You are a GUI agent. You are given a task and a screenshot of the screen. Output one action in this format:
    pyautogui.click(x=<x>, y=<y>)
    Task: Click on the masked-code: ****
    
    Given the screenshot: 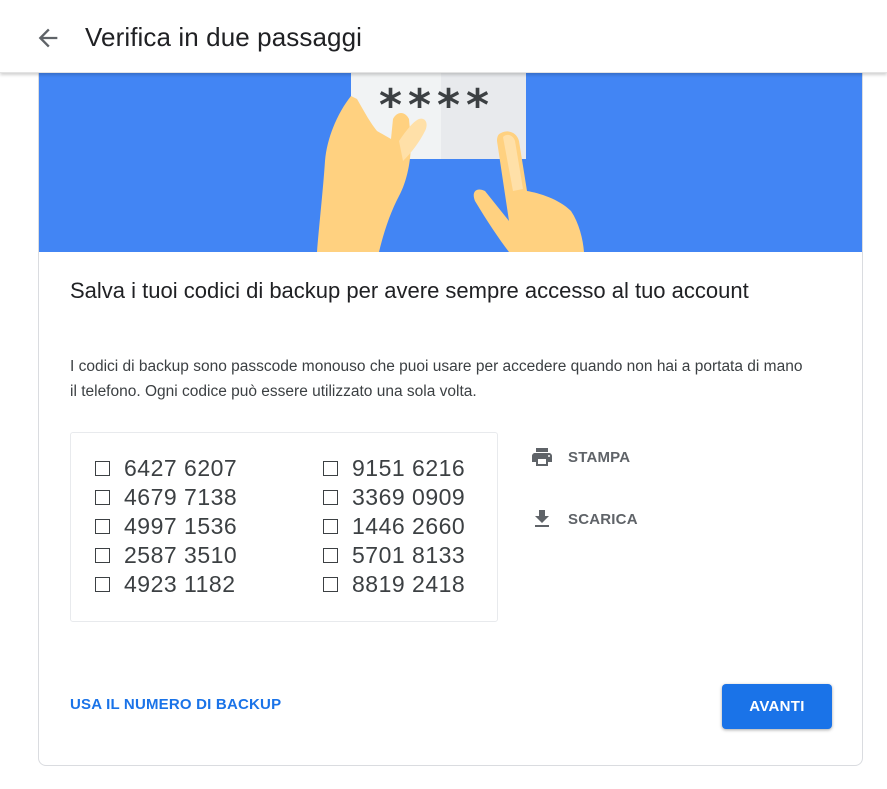 What is the action you would take?
    pyautogui.click(x=437, y=105)
    